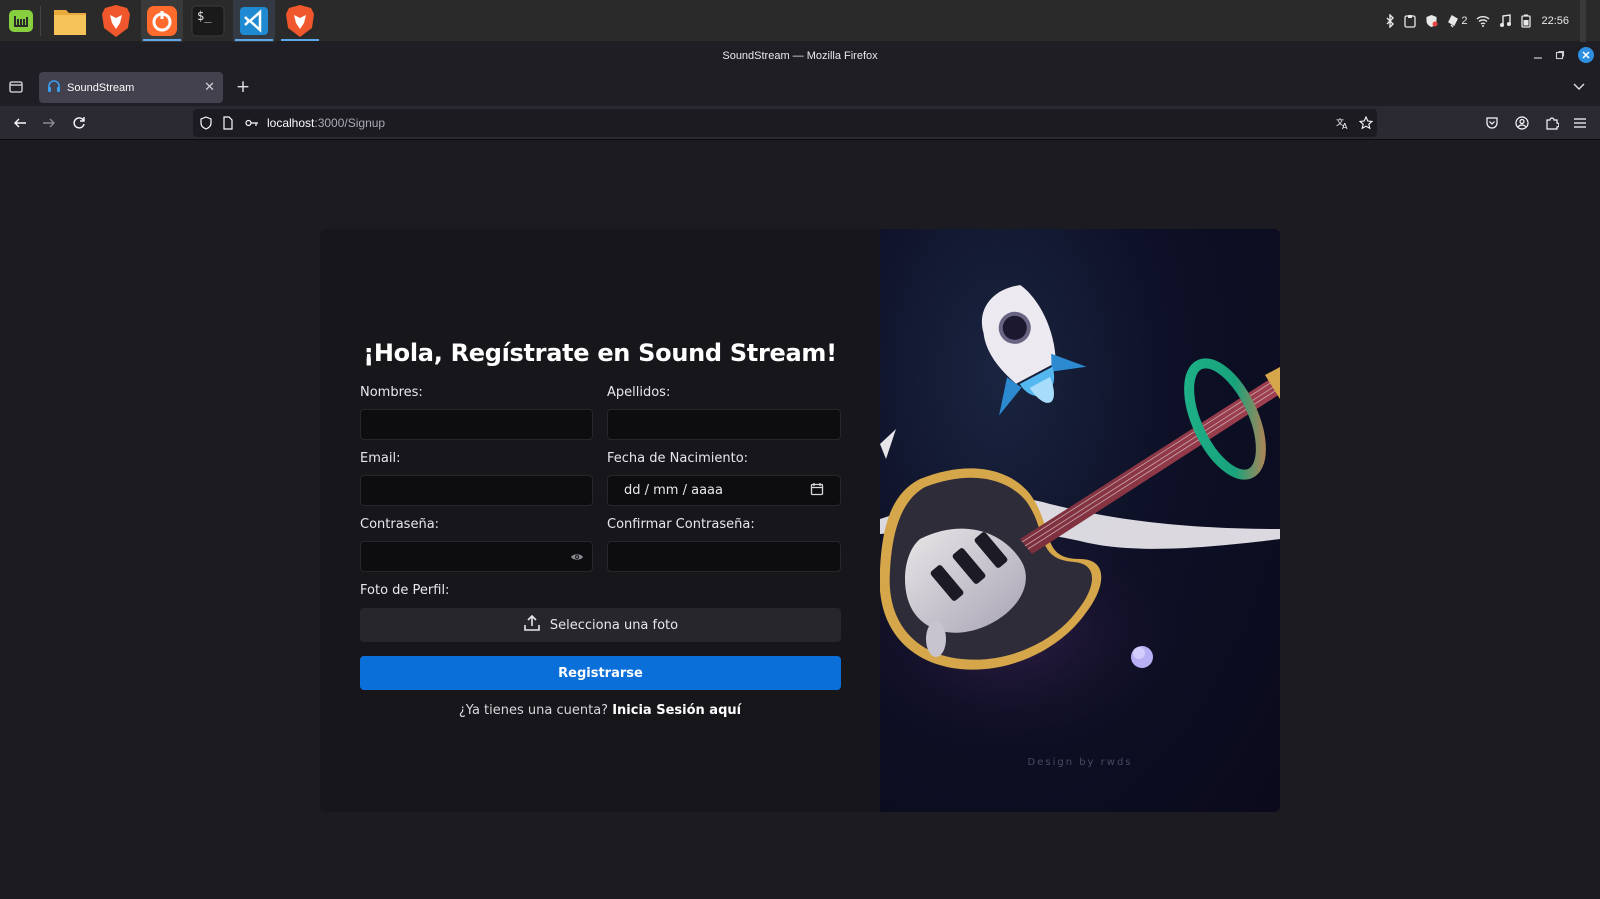 The image size is (1600, 899). I want to click on calendar-icon, so click(817, 491).